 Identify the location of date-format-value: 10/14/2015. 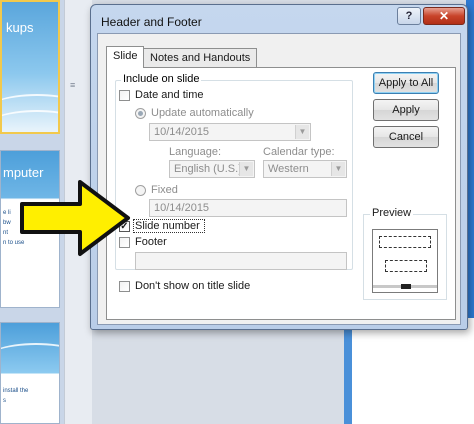
(182, 132).